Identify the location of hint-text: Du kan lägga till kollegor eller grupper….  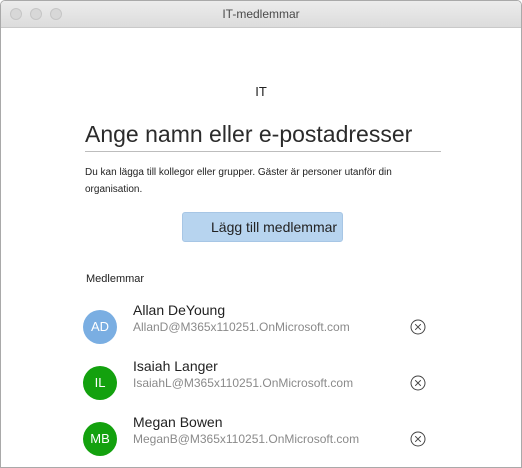
(238, 181).